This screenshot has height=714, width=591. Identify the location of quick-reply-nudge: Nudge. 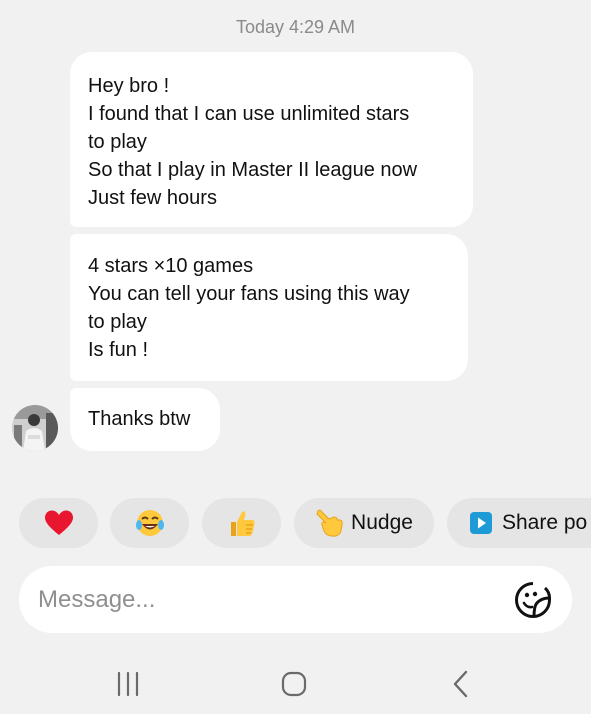
(364, 523).